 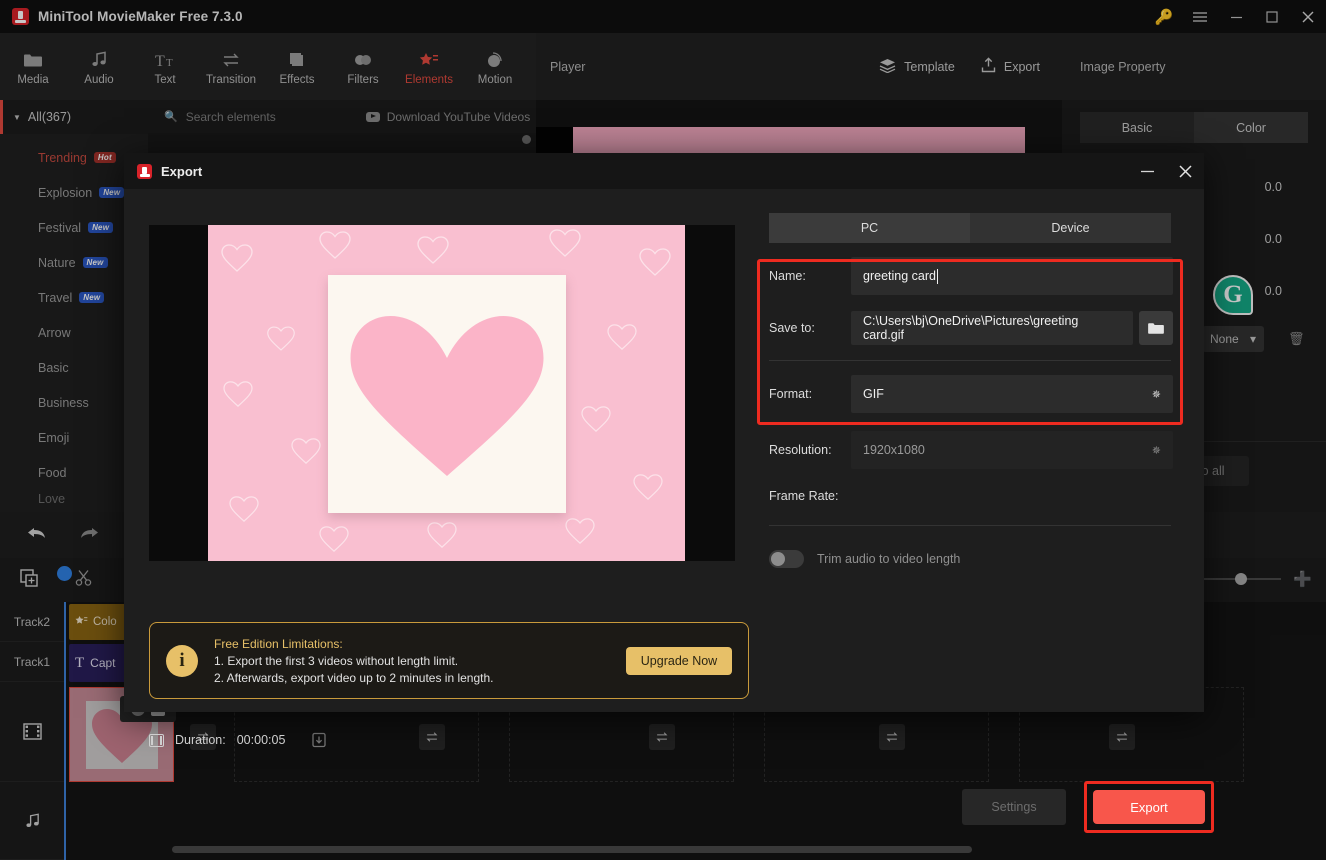 I want to click on folder-browse-icon, so click(x=1156, y=328).